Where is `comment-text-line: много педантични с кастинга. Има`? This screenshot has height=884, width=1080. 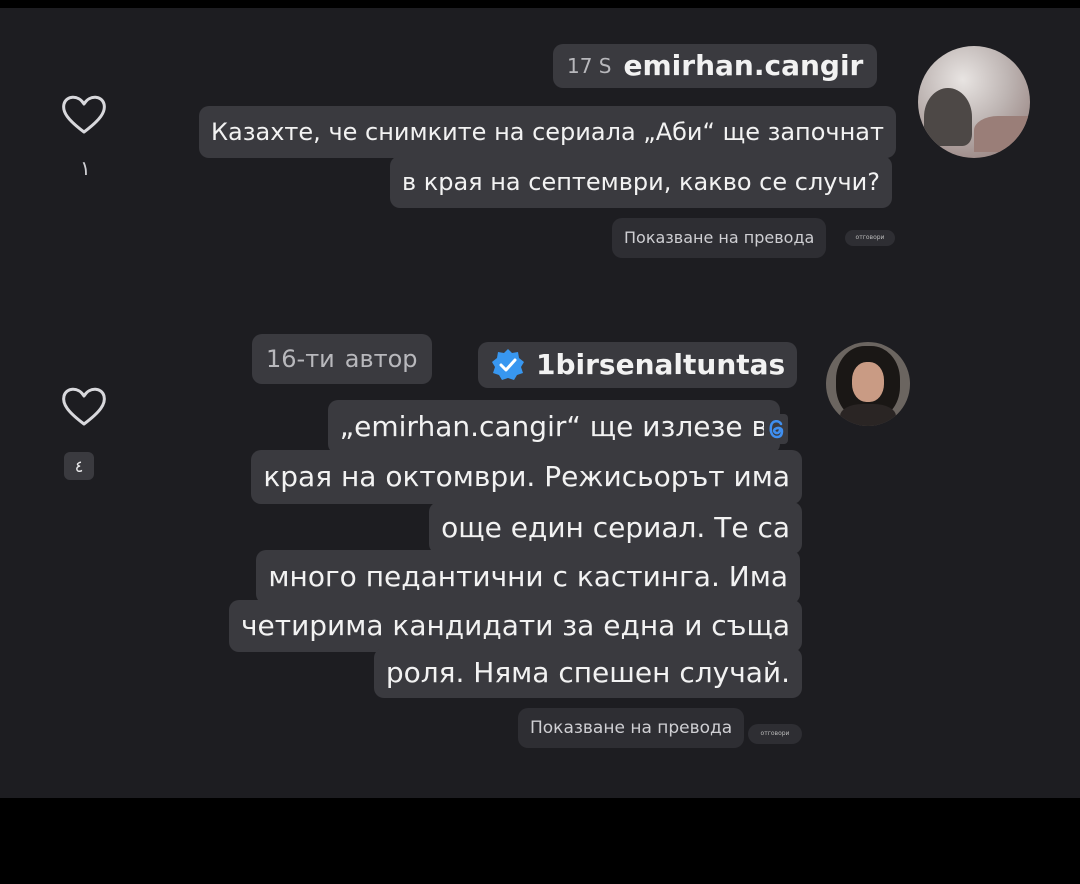 comment-text-line: много педантични с кастинга. Има is located at coordinates (528, 577).